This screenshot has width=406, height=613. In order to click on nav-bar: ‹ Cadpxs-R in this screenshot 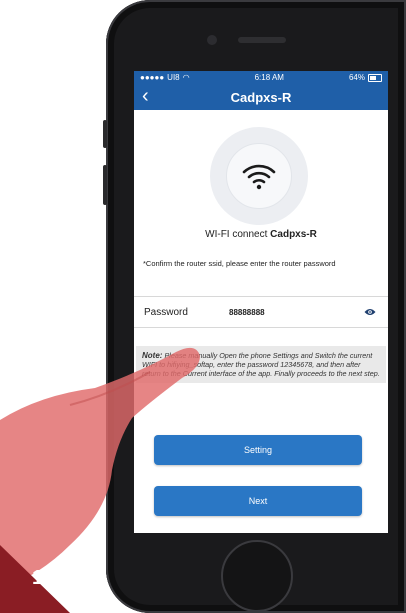, I will do `click(261, 97)`.